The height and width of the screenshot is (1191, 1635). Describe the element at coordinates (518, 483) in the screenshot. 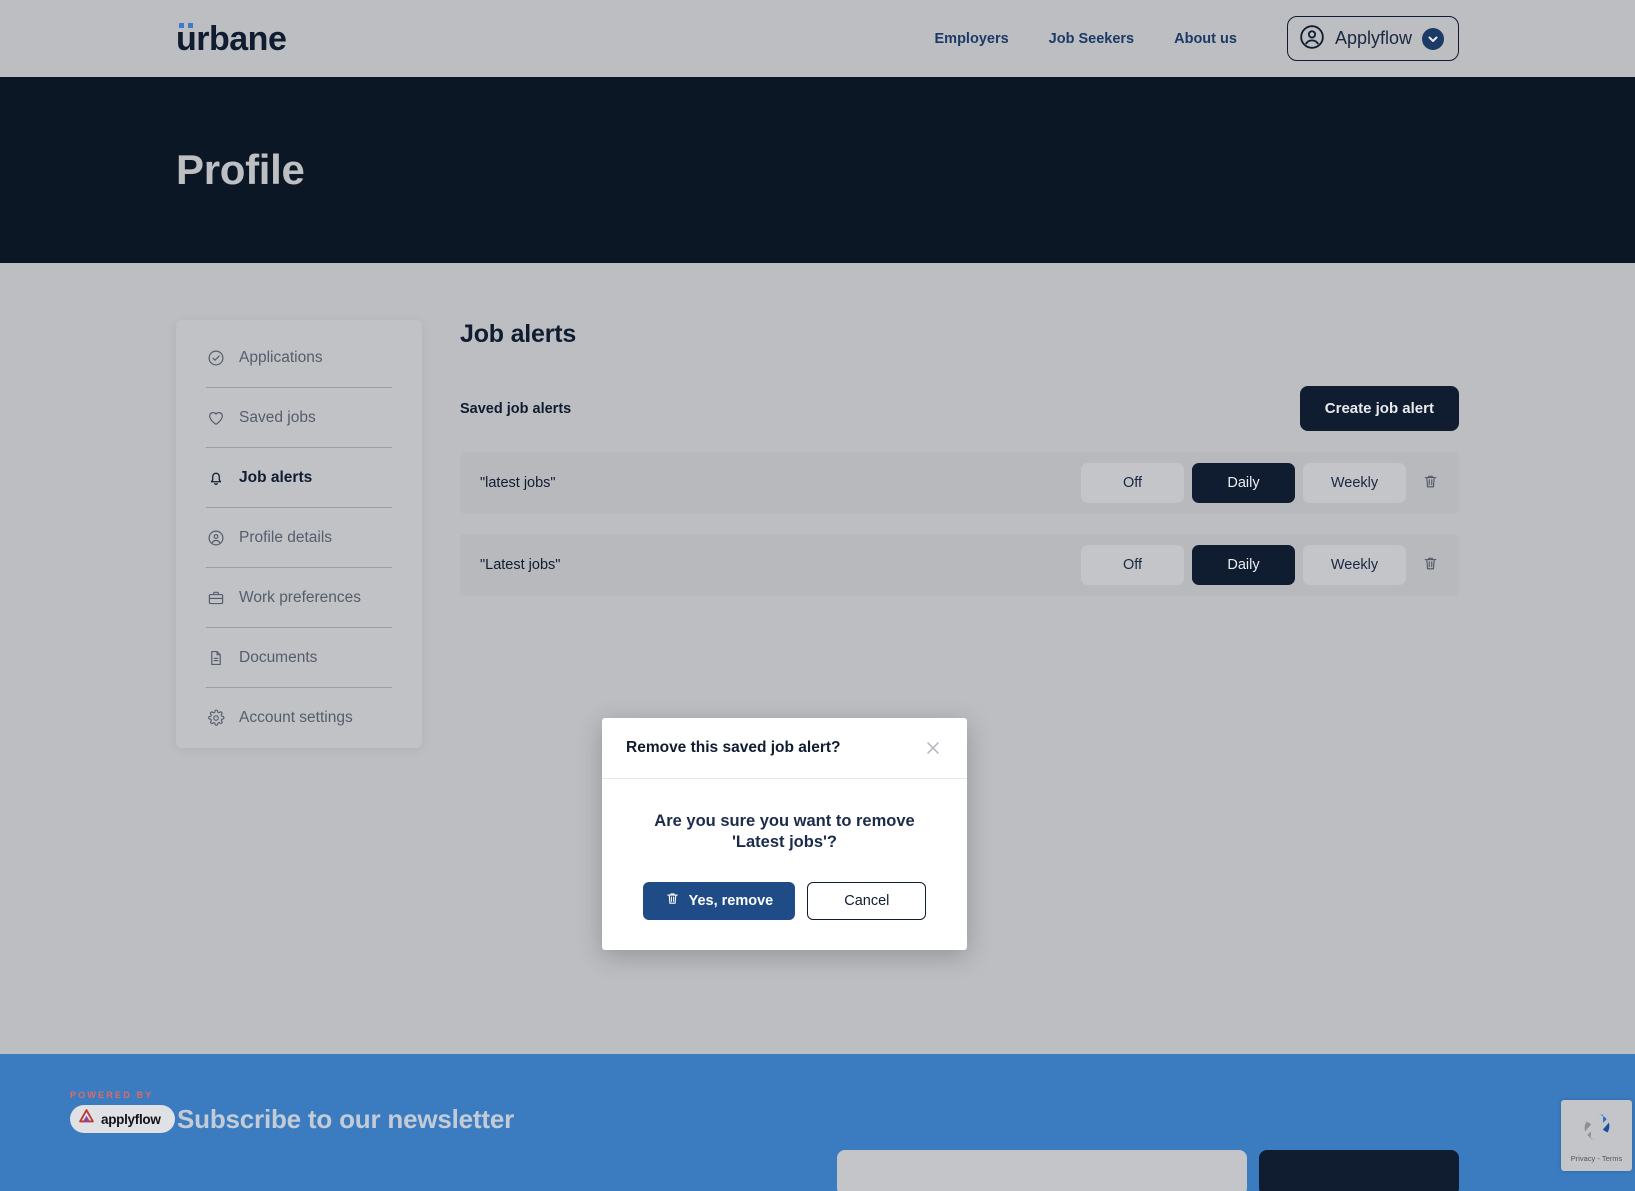

I see `job-alert-name: "latest jobs"` at that location.